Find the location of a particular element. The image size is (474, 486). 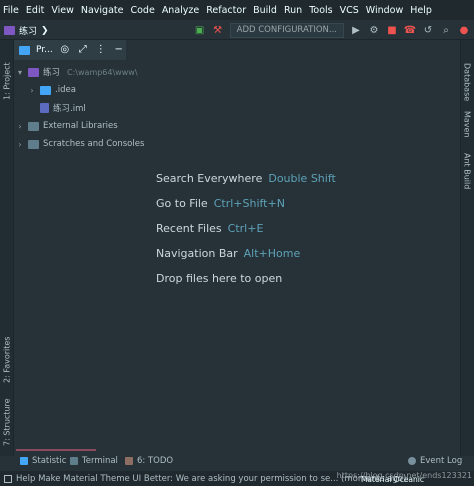

project-folder-icon is located at coordinates (9, 30).